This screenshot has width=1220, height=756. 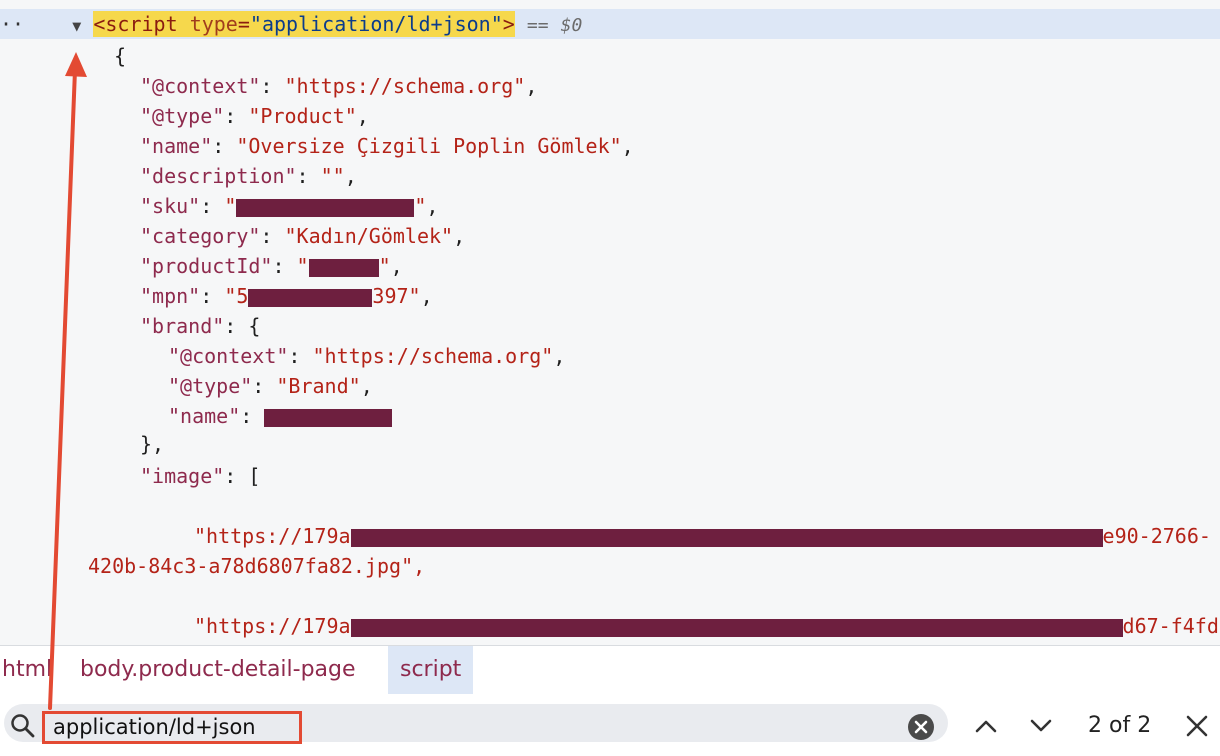 I want to click on json-line-image-1: "https://179a e90-2766-, so click(x=702, y=536).